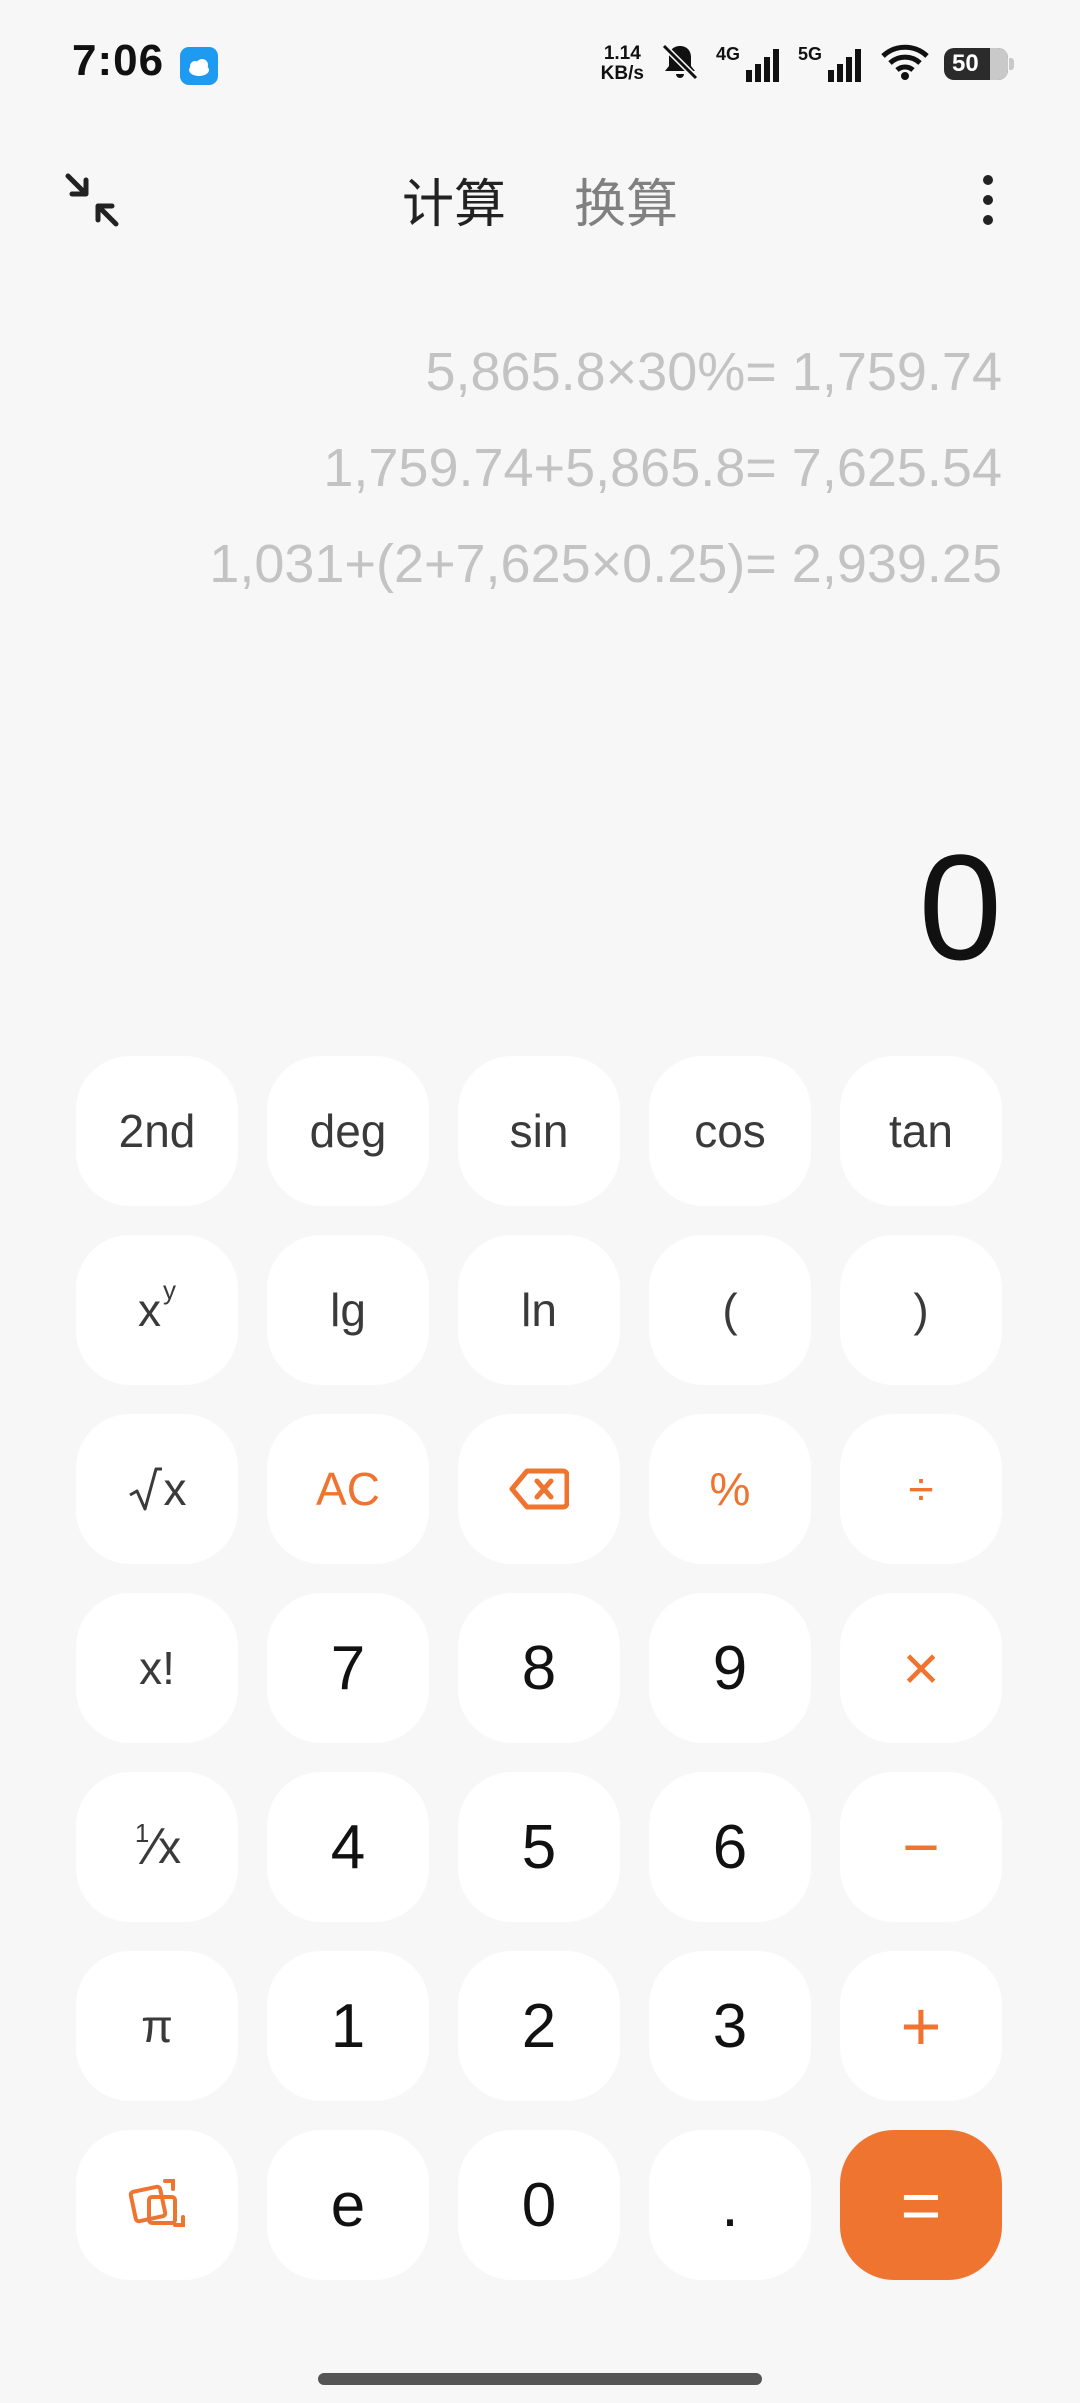  I want to click on key-reciprocal-num: 1, so click(142, 1832).